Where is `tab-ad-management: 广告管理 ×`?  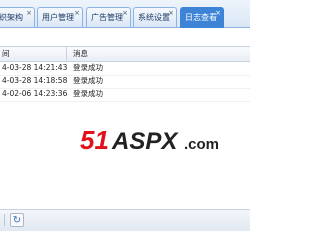
tab-ad-management: 广告管理 × is located at coordinates (108, 17).